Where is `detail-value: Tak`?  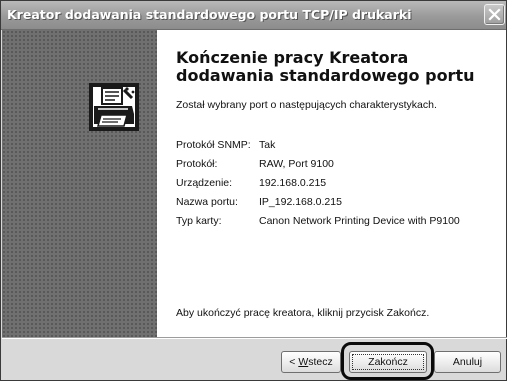
detail-value: Tak is located at coordinates (267, 145).